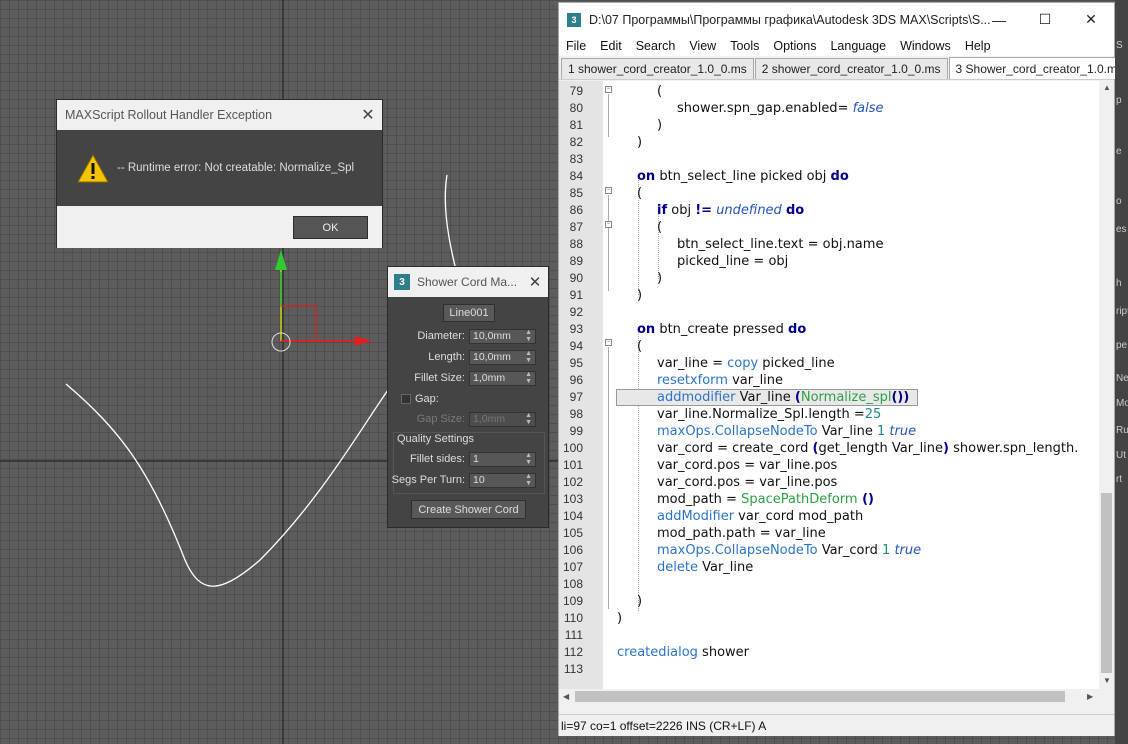  Describe the element at coordinates (572, 448) in the screenshot. I see `line-number: 100` at that location.